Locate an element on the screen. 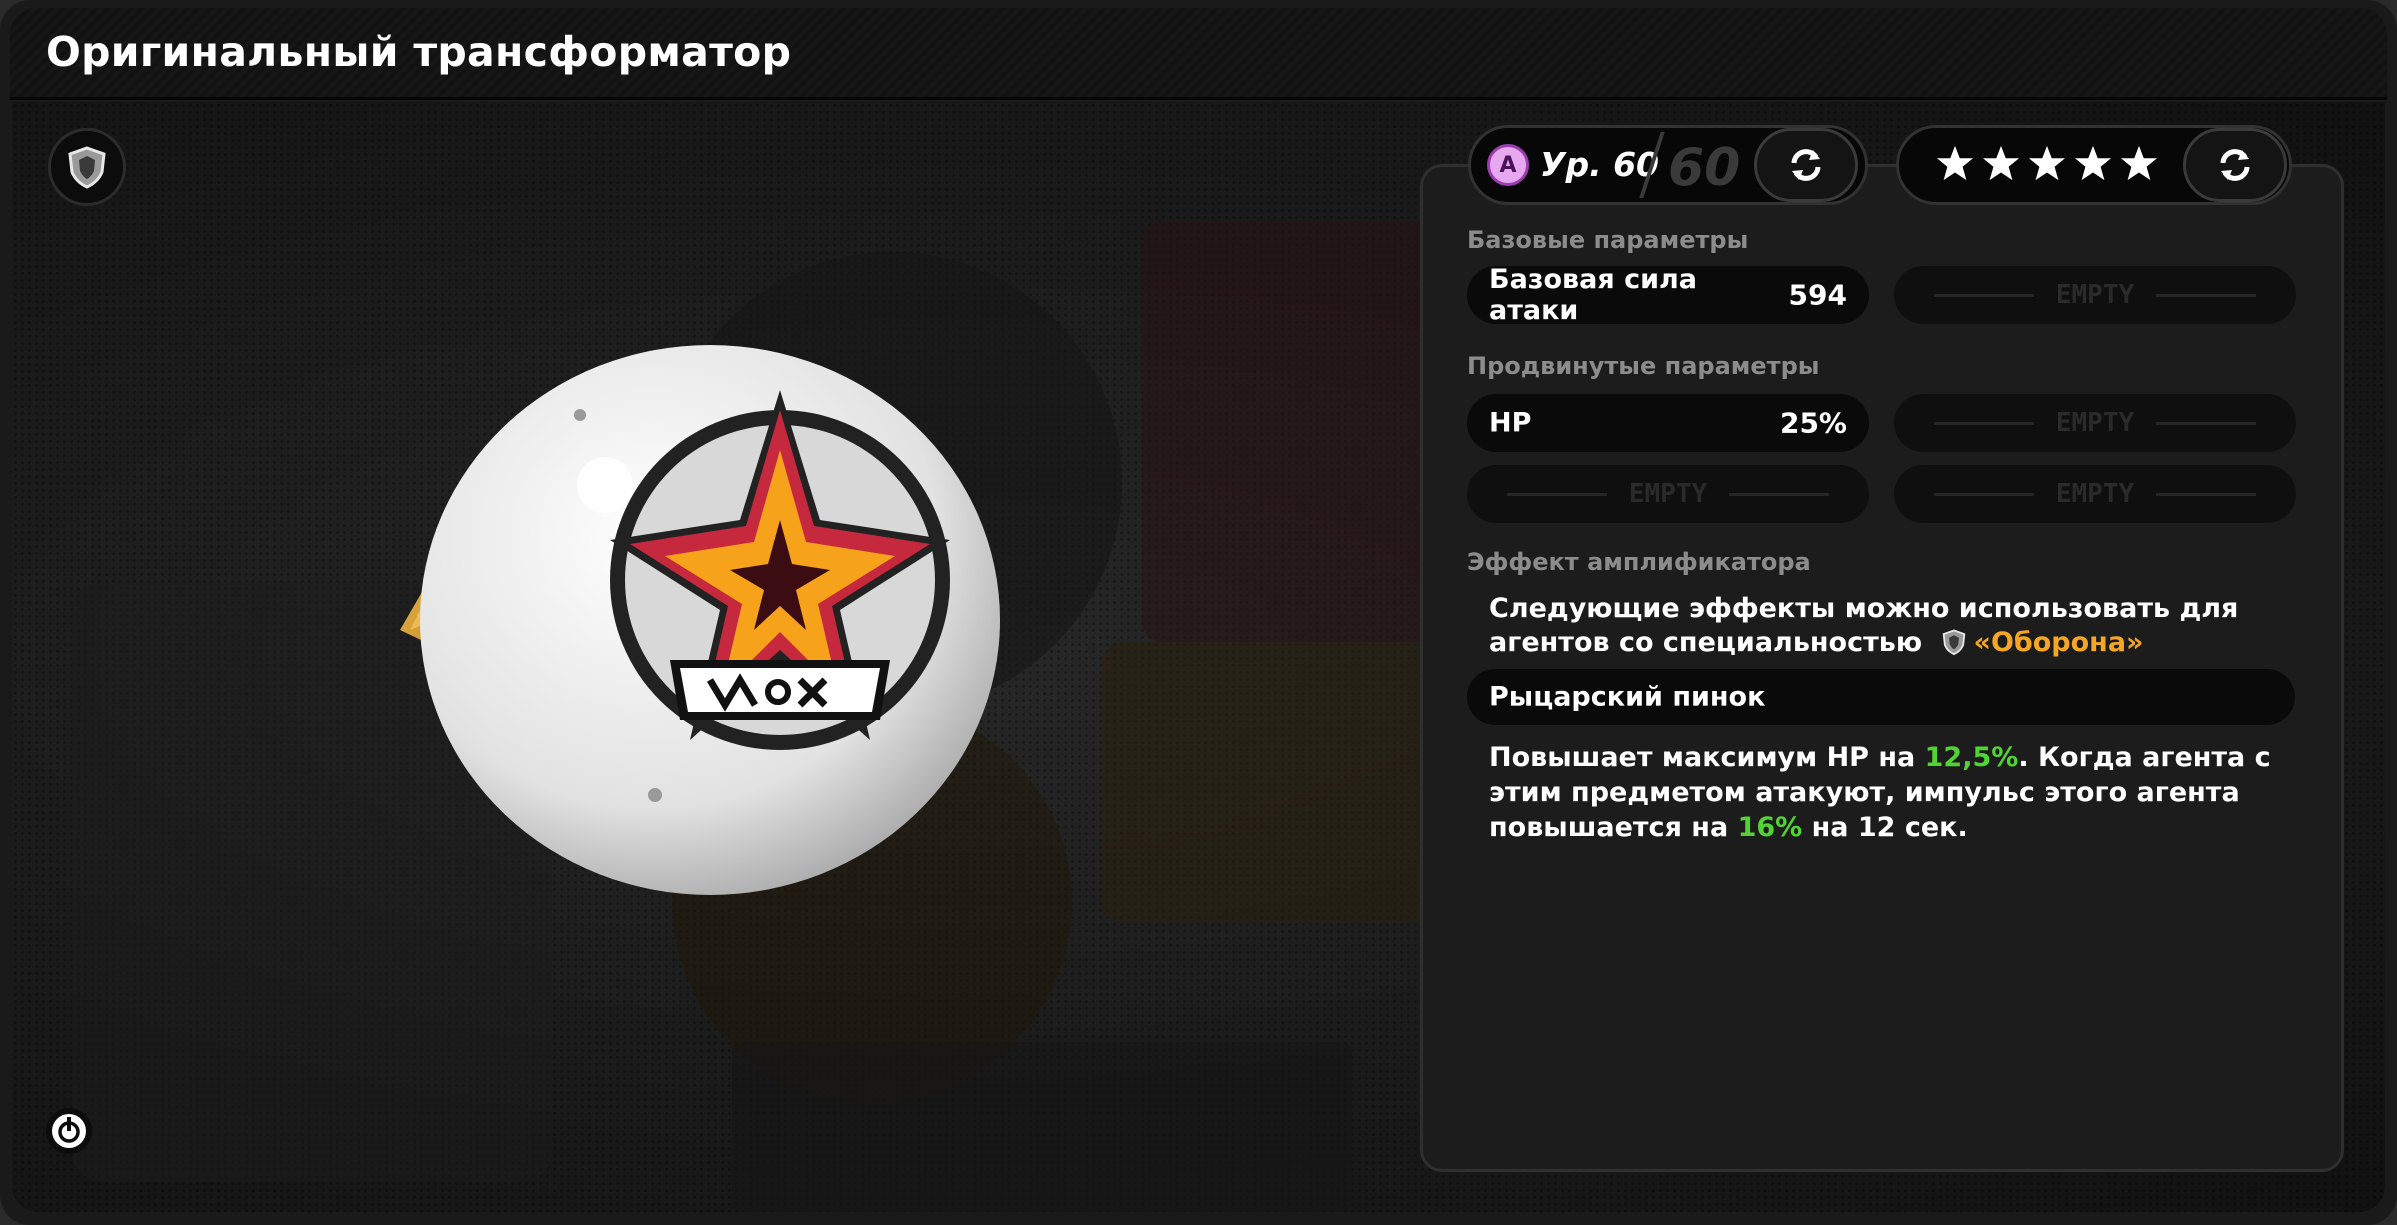  stat-value: 594 is located at coordinates (1817, 295).